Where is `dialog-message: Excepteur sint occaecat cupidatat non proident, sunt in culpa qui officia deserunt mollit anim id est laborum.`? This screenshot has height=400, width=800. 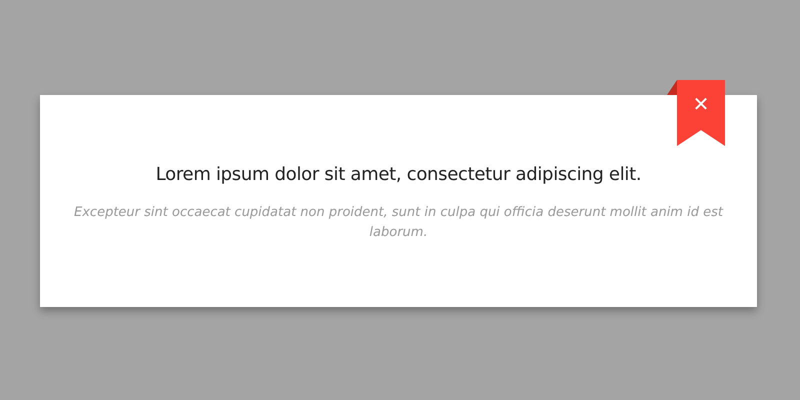
dialog-message: Excepteur sint occaecat cupidatat non proident, sunt in culpa qui officia deserunt mollit anim id est laborum. is located at coordinates (398, 223).